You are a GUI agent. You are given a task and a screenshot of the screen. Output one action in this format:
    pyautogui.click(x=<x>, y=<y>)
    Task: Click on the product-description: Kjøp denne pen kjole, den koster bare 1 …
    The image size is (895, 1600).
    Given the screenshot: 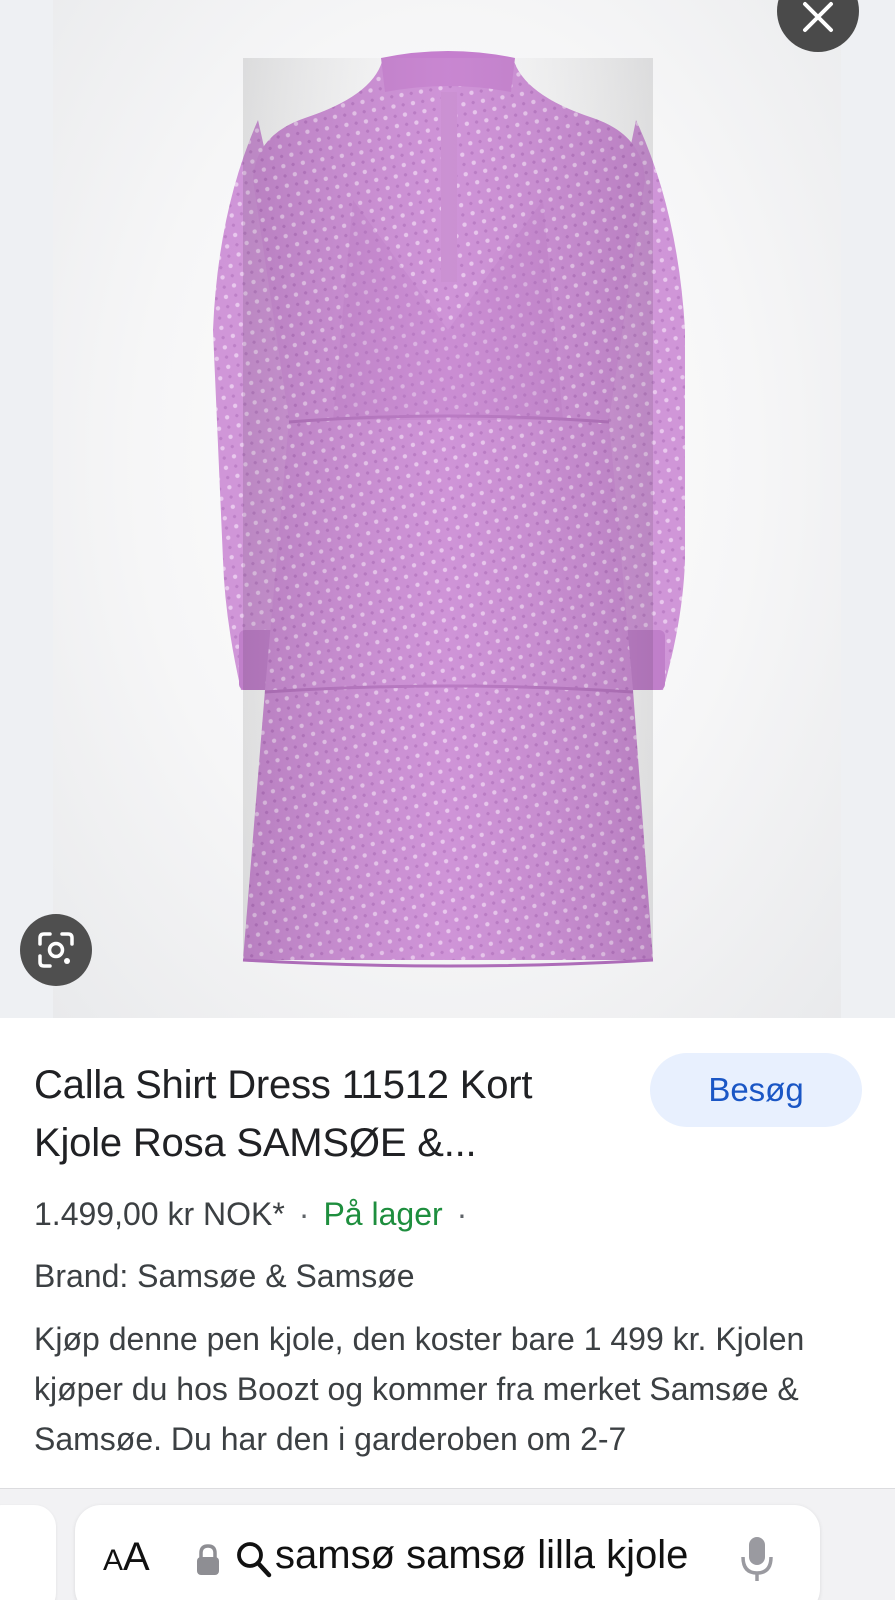 What is the action you would take?
    pyautogui.click(x=419, y=1389)
    